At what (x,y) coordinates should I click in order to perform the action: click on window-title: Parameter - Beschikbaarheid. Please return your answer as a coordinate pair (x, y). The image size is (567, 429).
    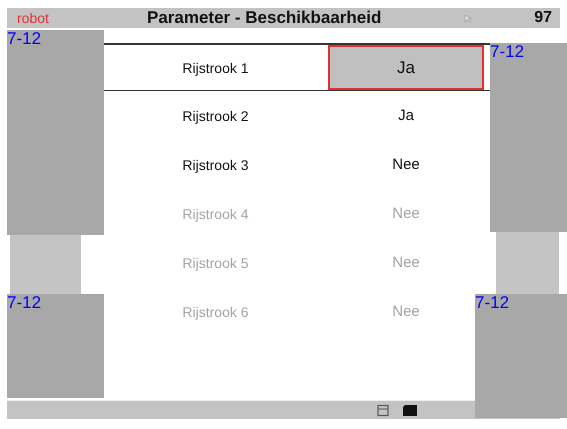
    Looking at the image, I should click on (264, 18).